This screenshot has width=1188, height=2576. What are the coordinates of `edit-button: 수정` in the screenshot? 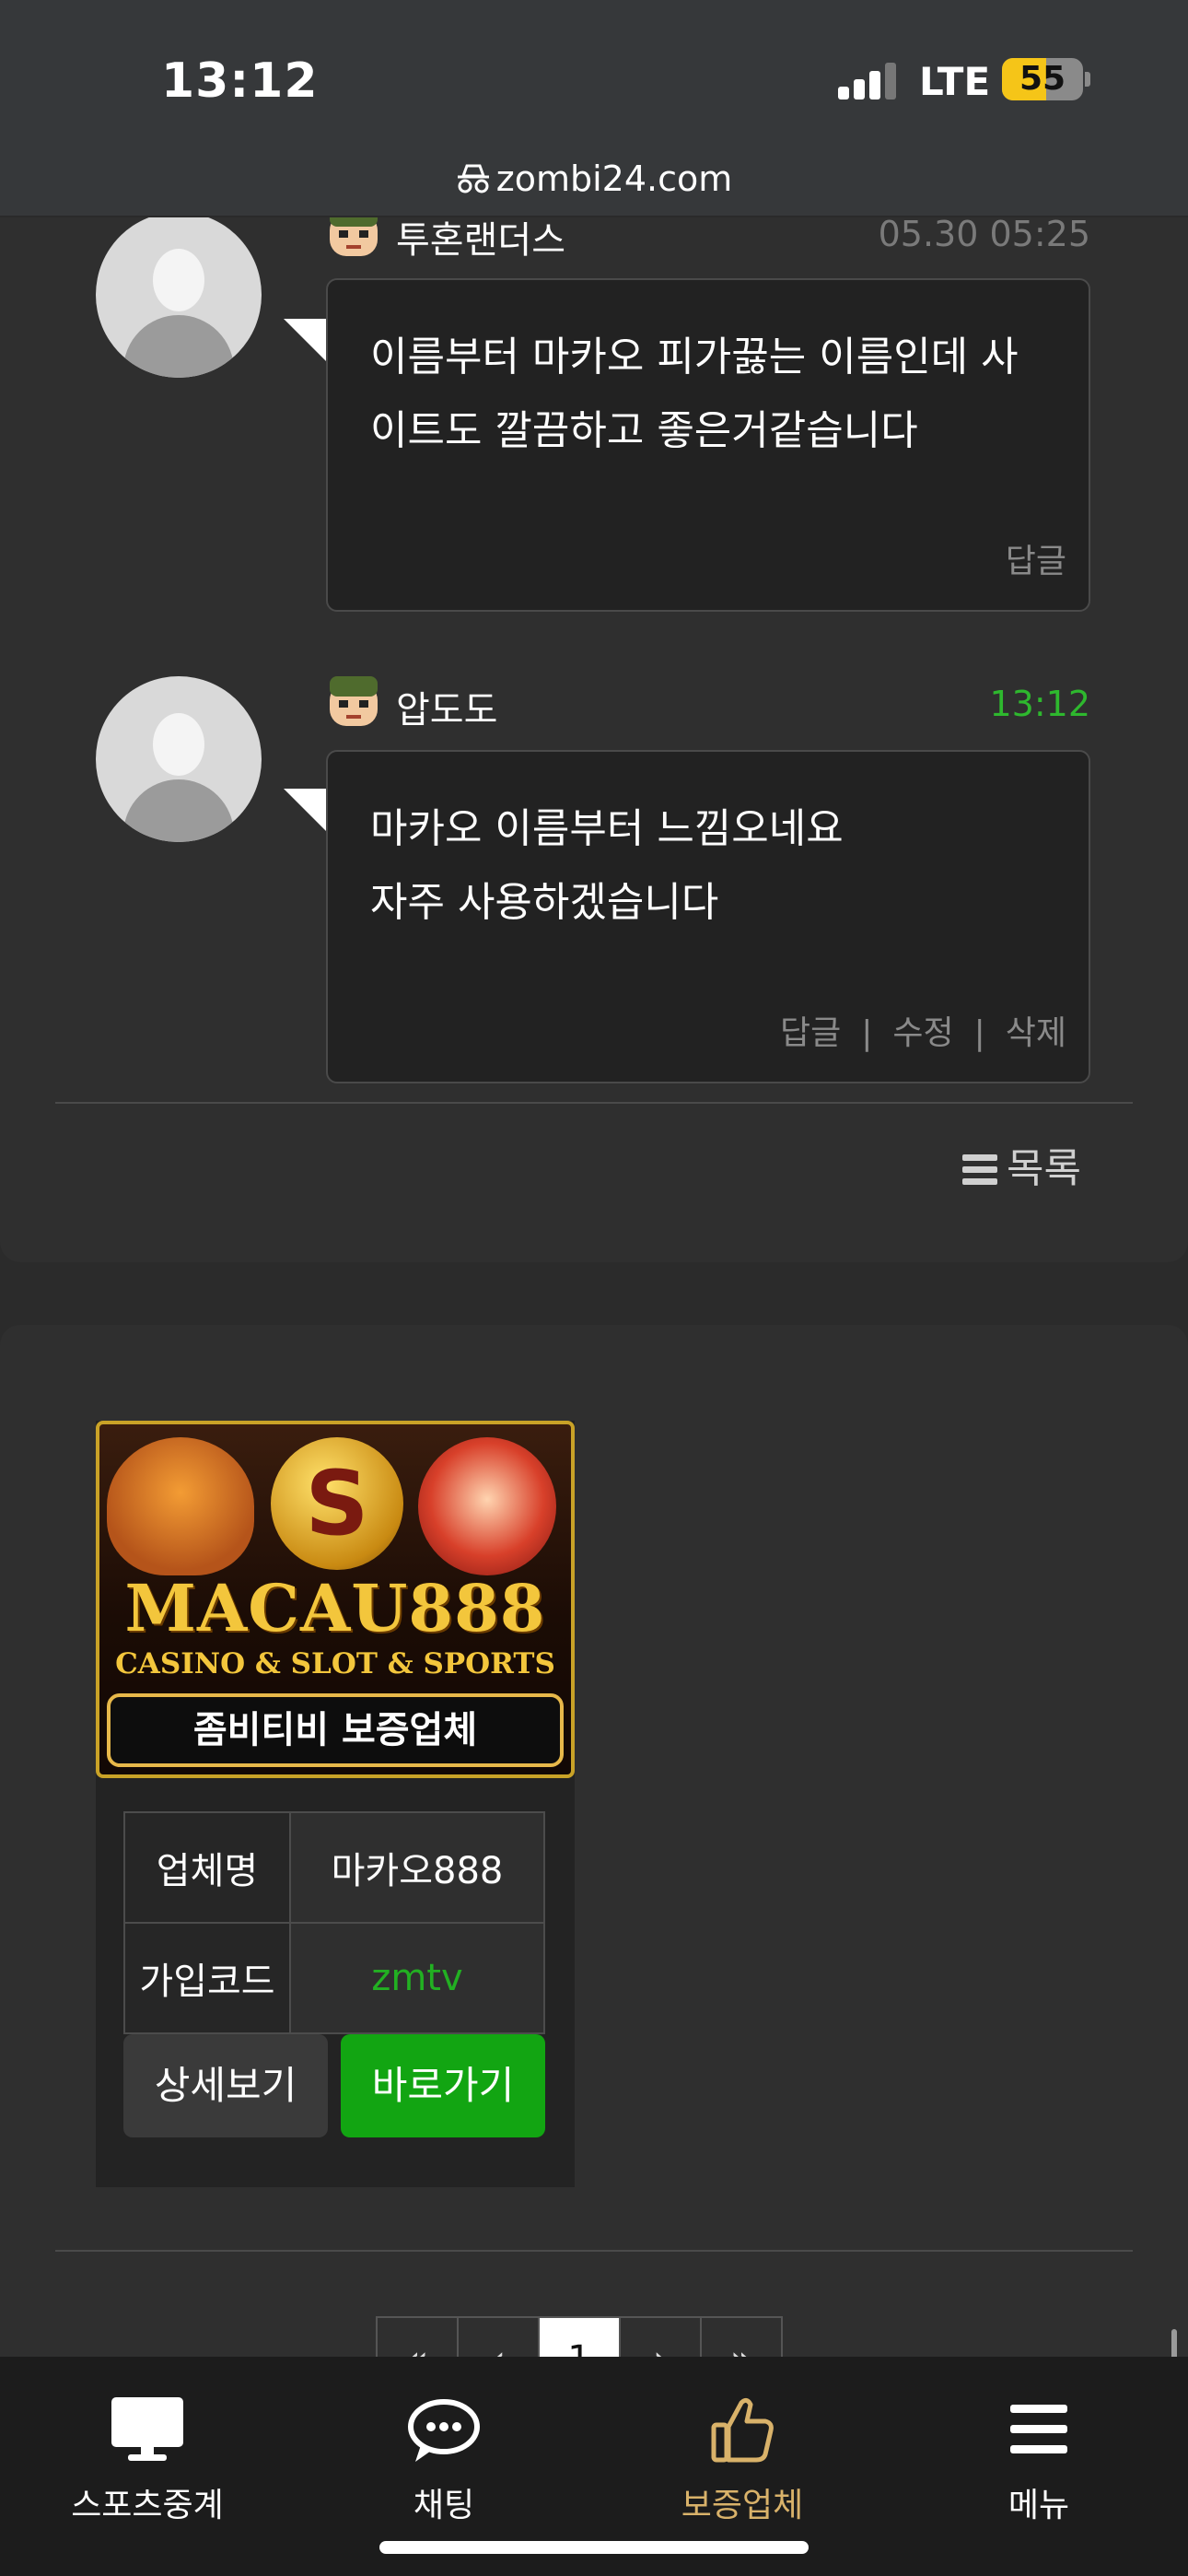 It's located at (922, 1033).